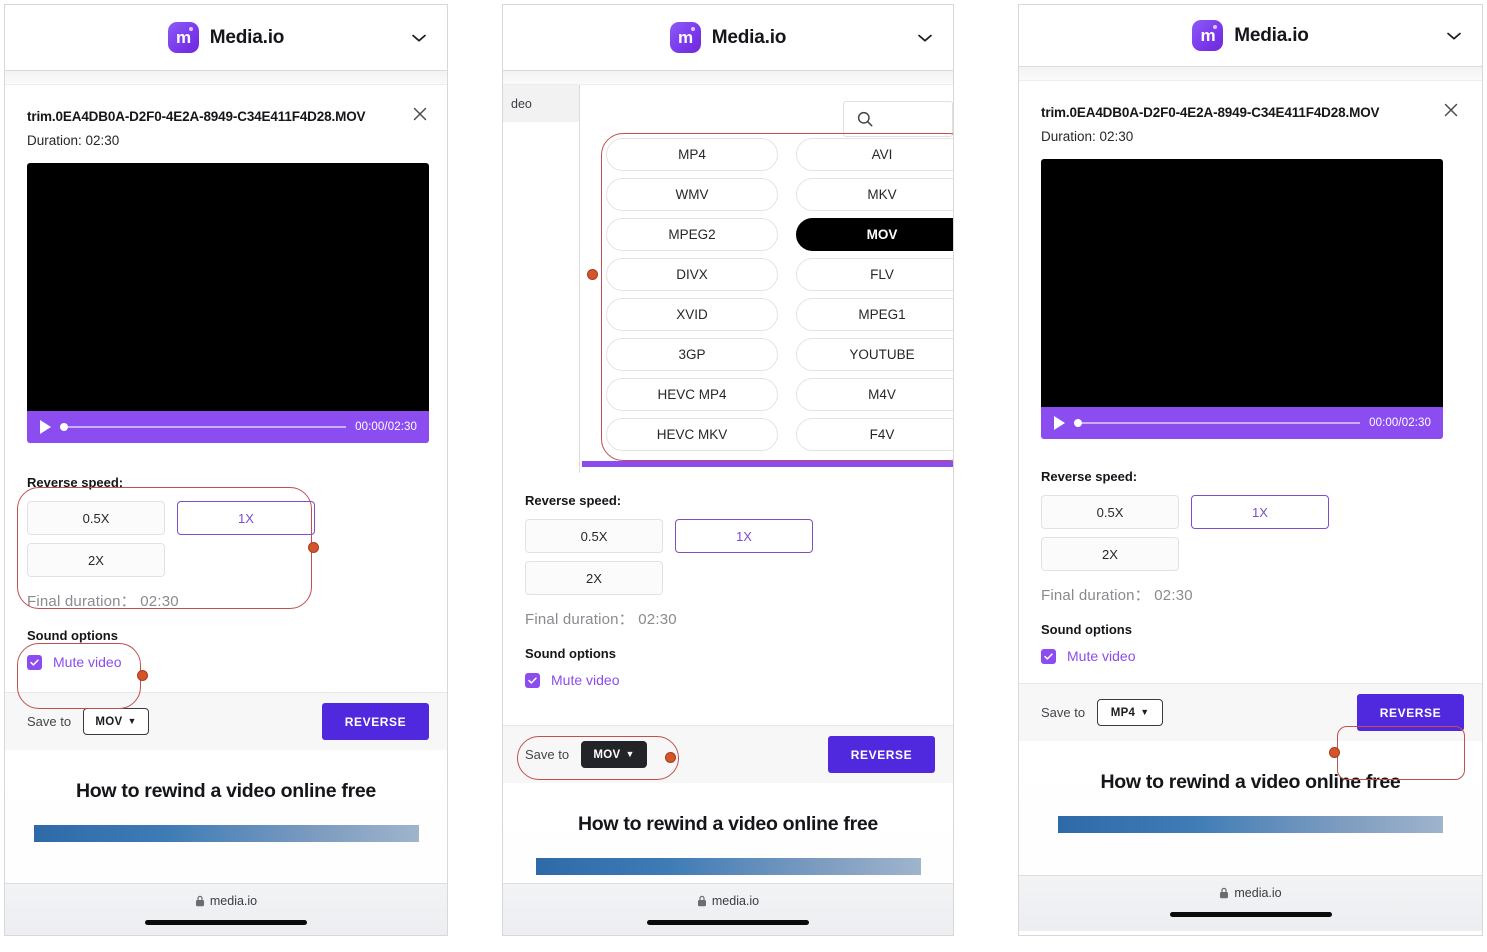 This screenshot has height=952, width=1487. I want to click on format-option-m4v: M4V, so click(874, 394).